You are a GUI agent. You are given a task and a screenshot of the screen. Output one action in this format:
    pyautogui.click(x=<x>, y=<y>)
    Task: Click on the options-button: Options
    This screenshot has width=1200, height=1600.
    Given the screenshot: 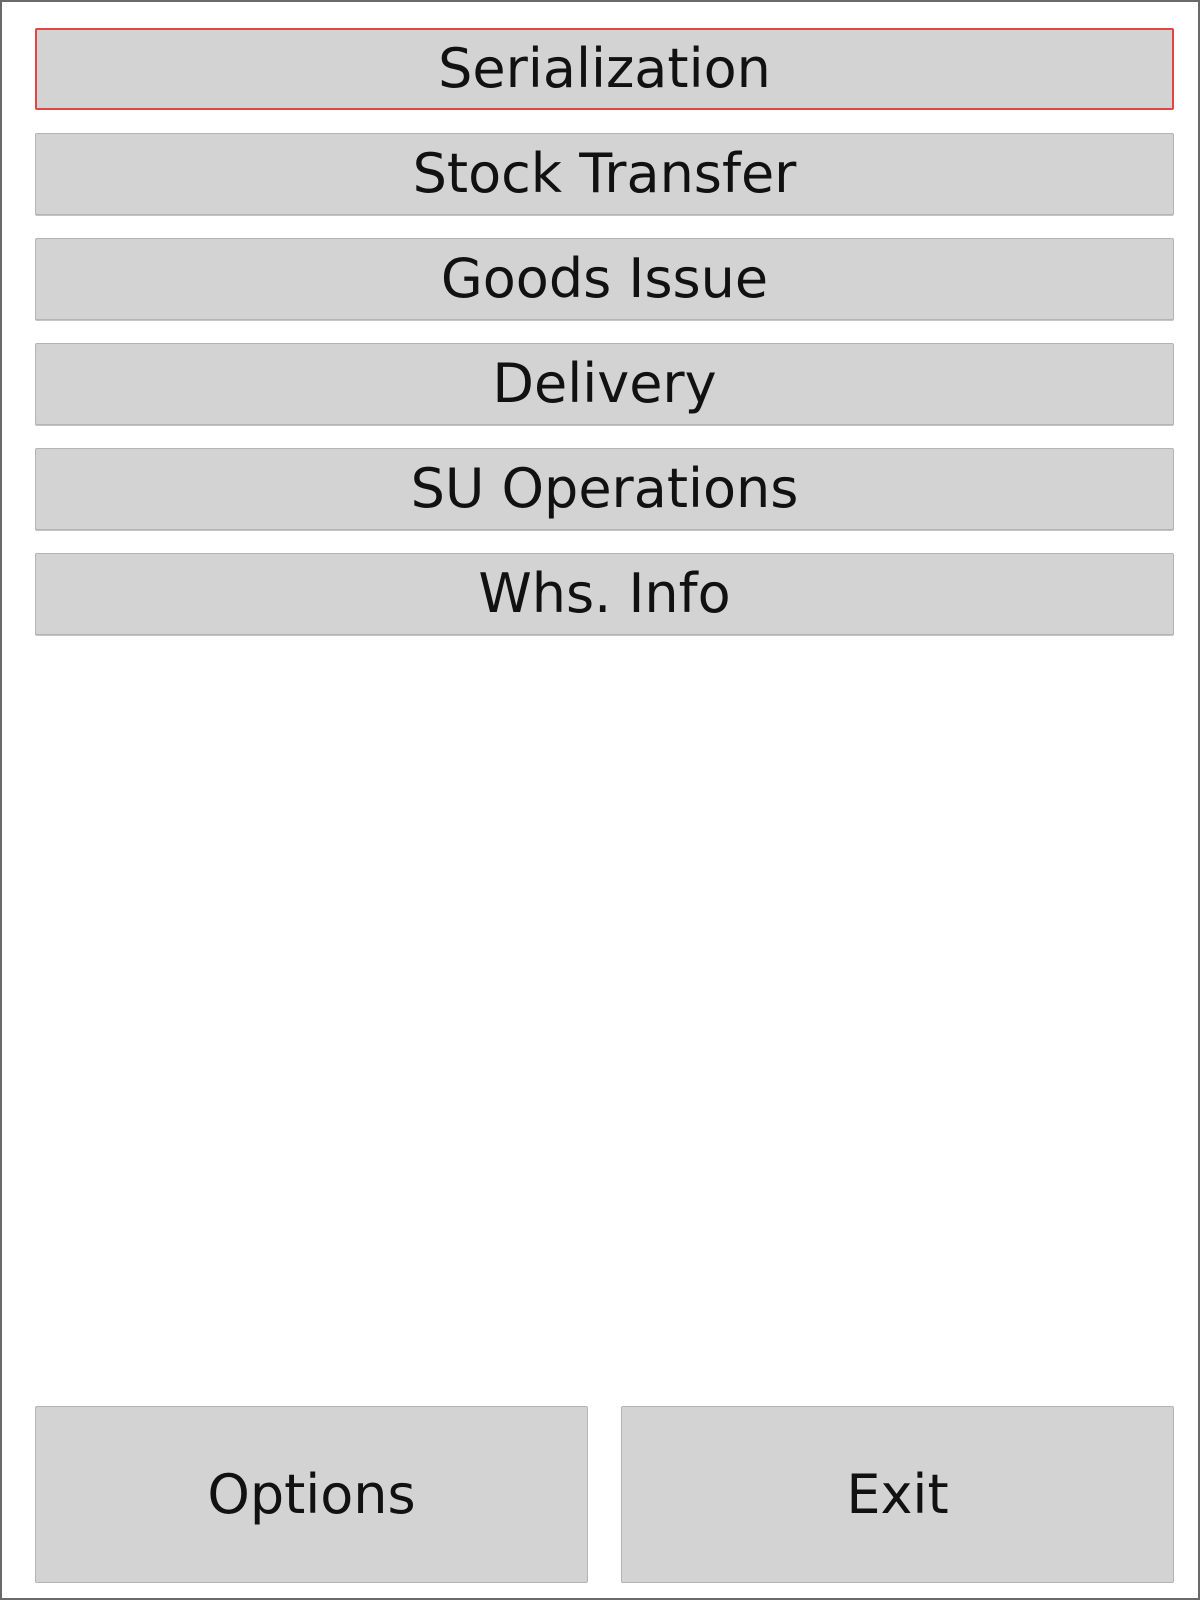 What is the action you would take?
    pyautogui.click(x=311, y=1494)
    